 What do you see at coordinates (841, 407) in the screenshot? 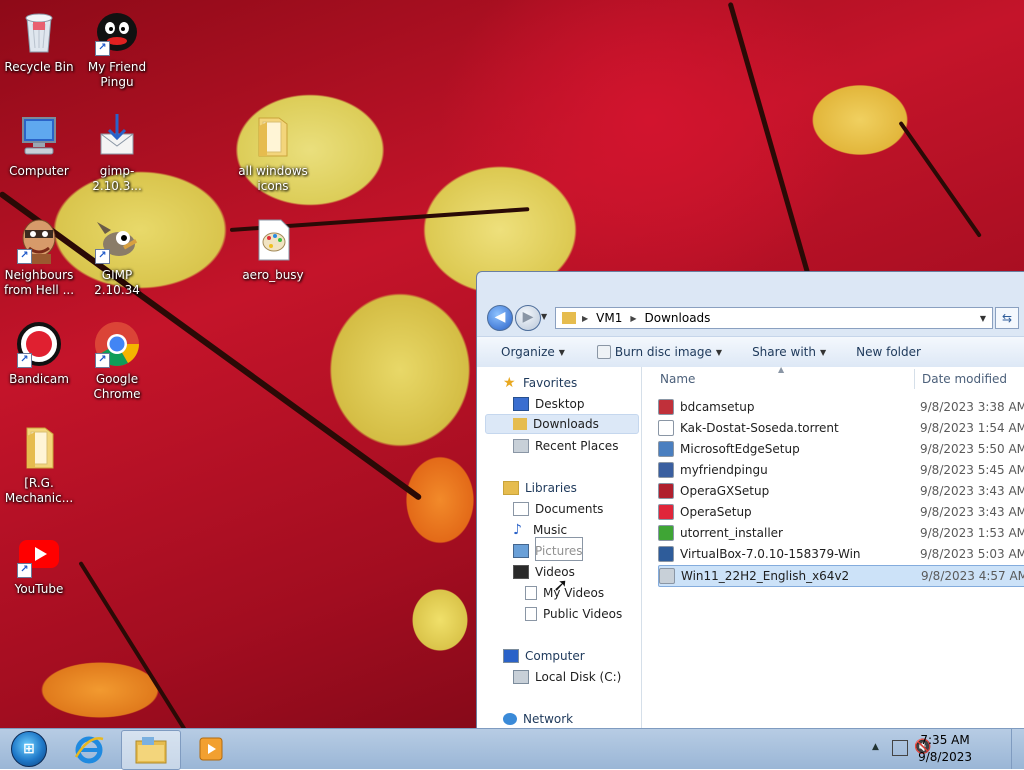
I see `file-row: bdcamsetup 9/8/2023 3:38 AM` at bounding box center [841, 407].